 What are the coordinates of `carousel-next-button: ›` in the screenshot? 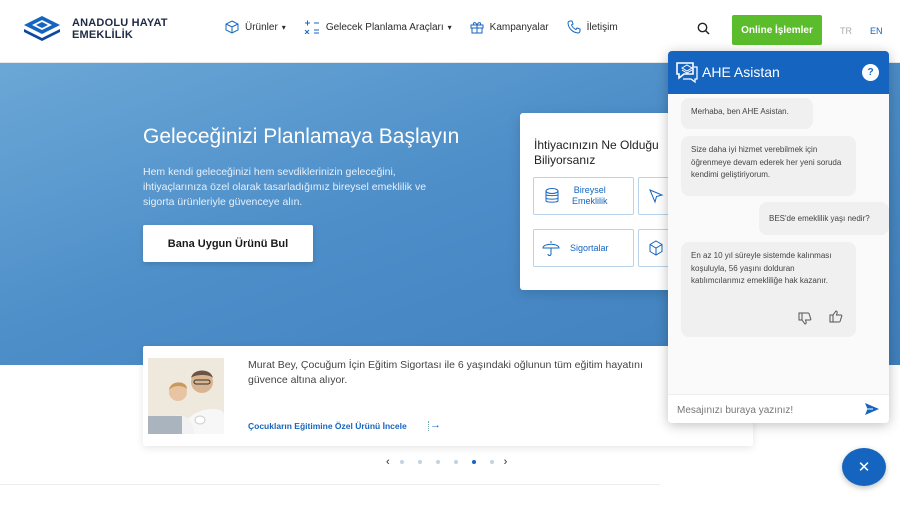 It's located at (506, 462).